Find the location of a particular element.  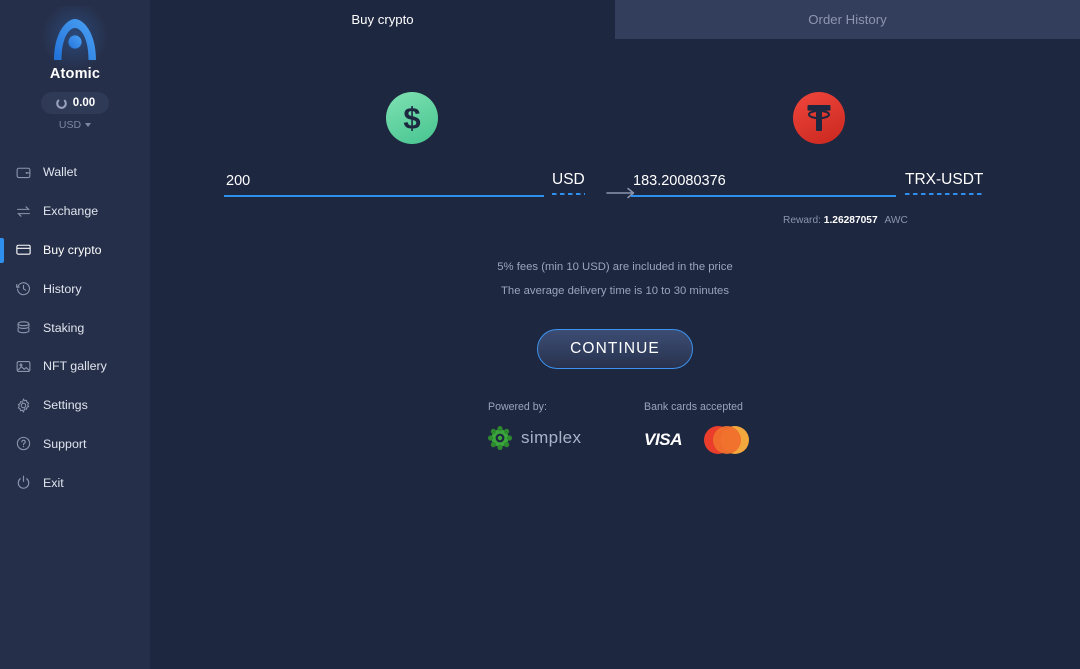

dollar-coin-icon: $ is located at coordinates (412, 118).